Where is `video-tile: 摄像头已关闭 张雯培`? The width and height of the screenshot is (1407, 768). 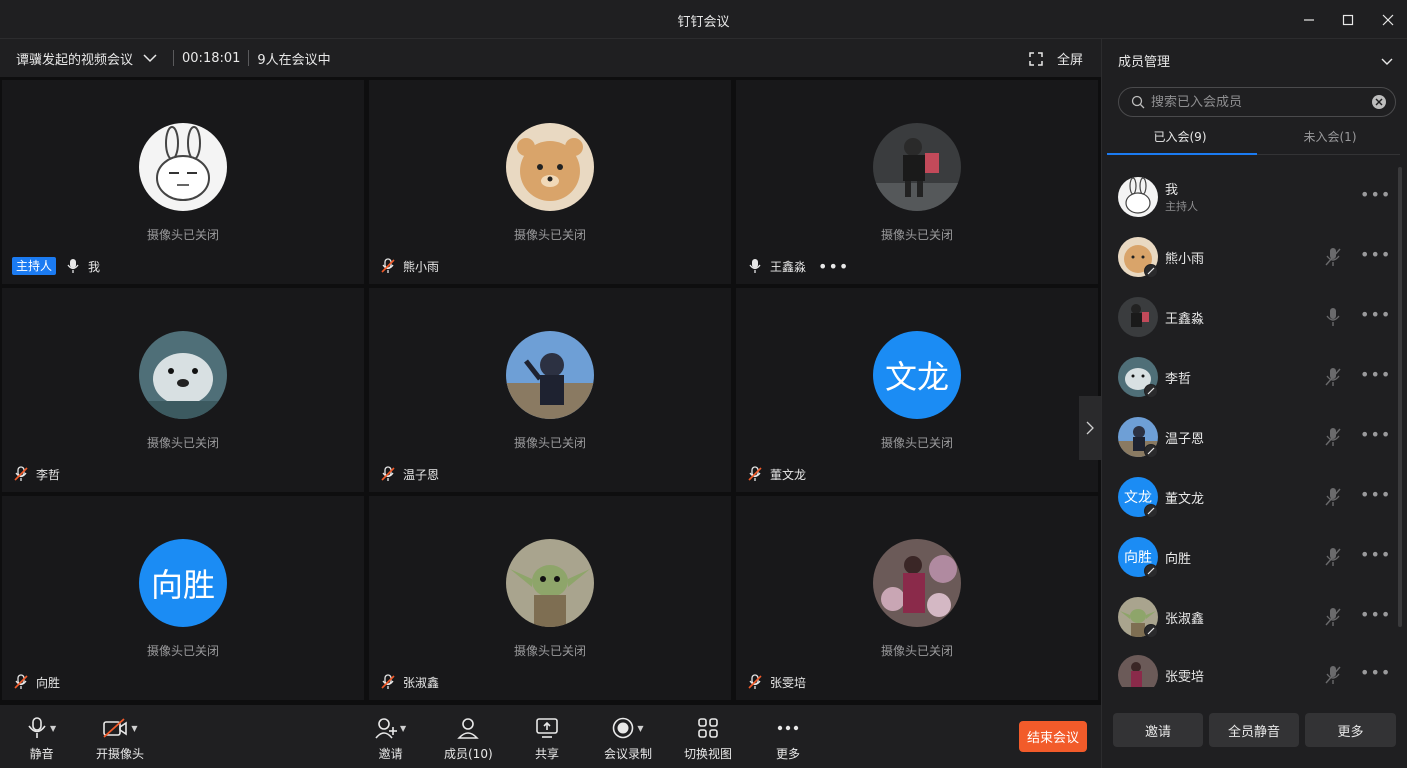
video-tile: 摄像头已关闭 张雯培 is located at coordinates (917, 598).